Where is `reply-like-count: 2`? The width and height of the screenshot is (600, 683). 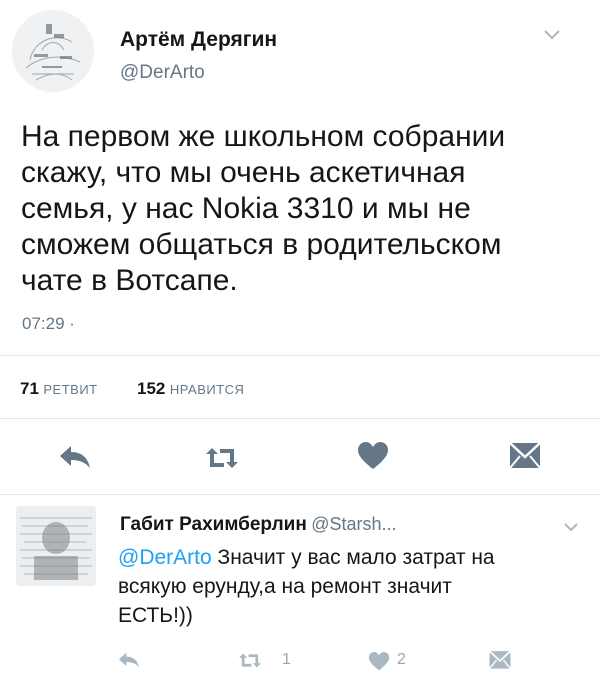
reply-like-count: 2 is located at coordinates (401, 659).